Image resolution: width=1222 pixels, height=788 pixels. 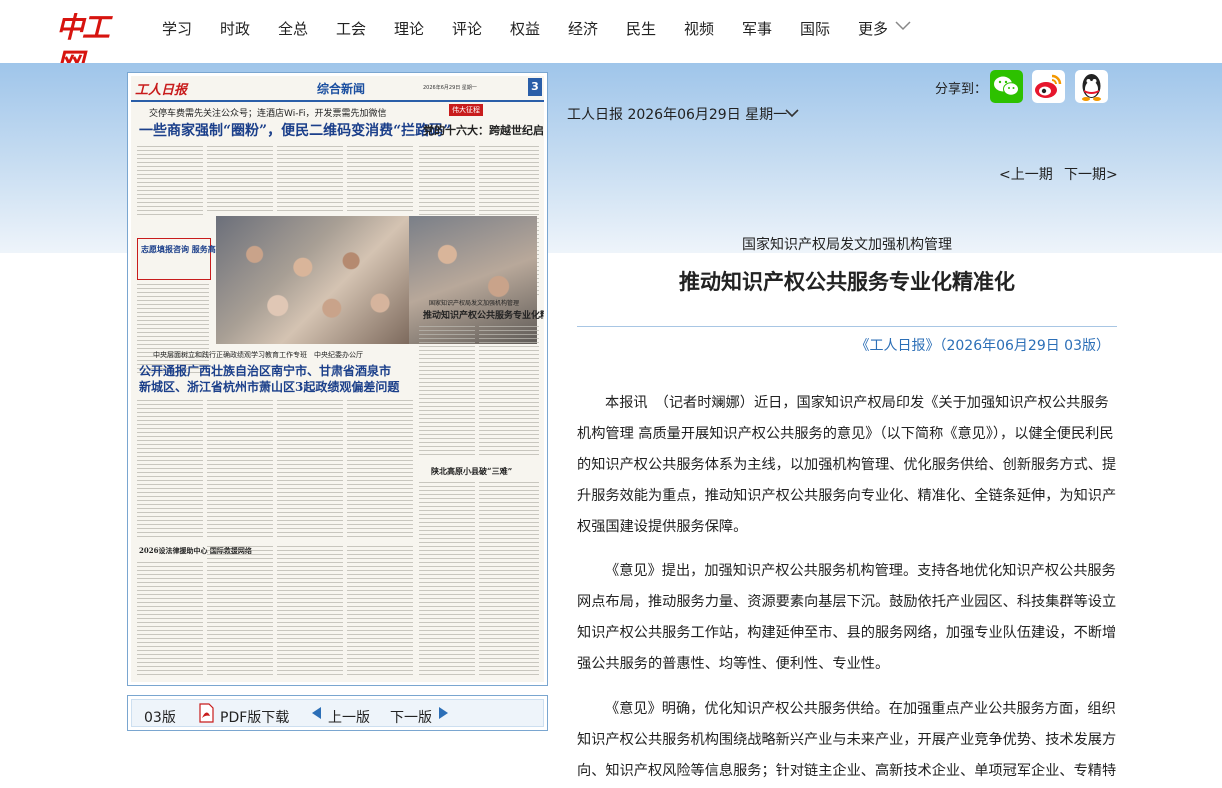 I want to click on paper-lower-headline-2: 新城区、浙江省杭州市萧山区3起政绩观偏差问题, so click(x=269, y=387).